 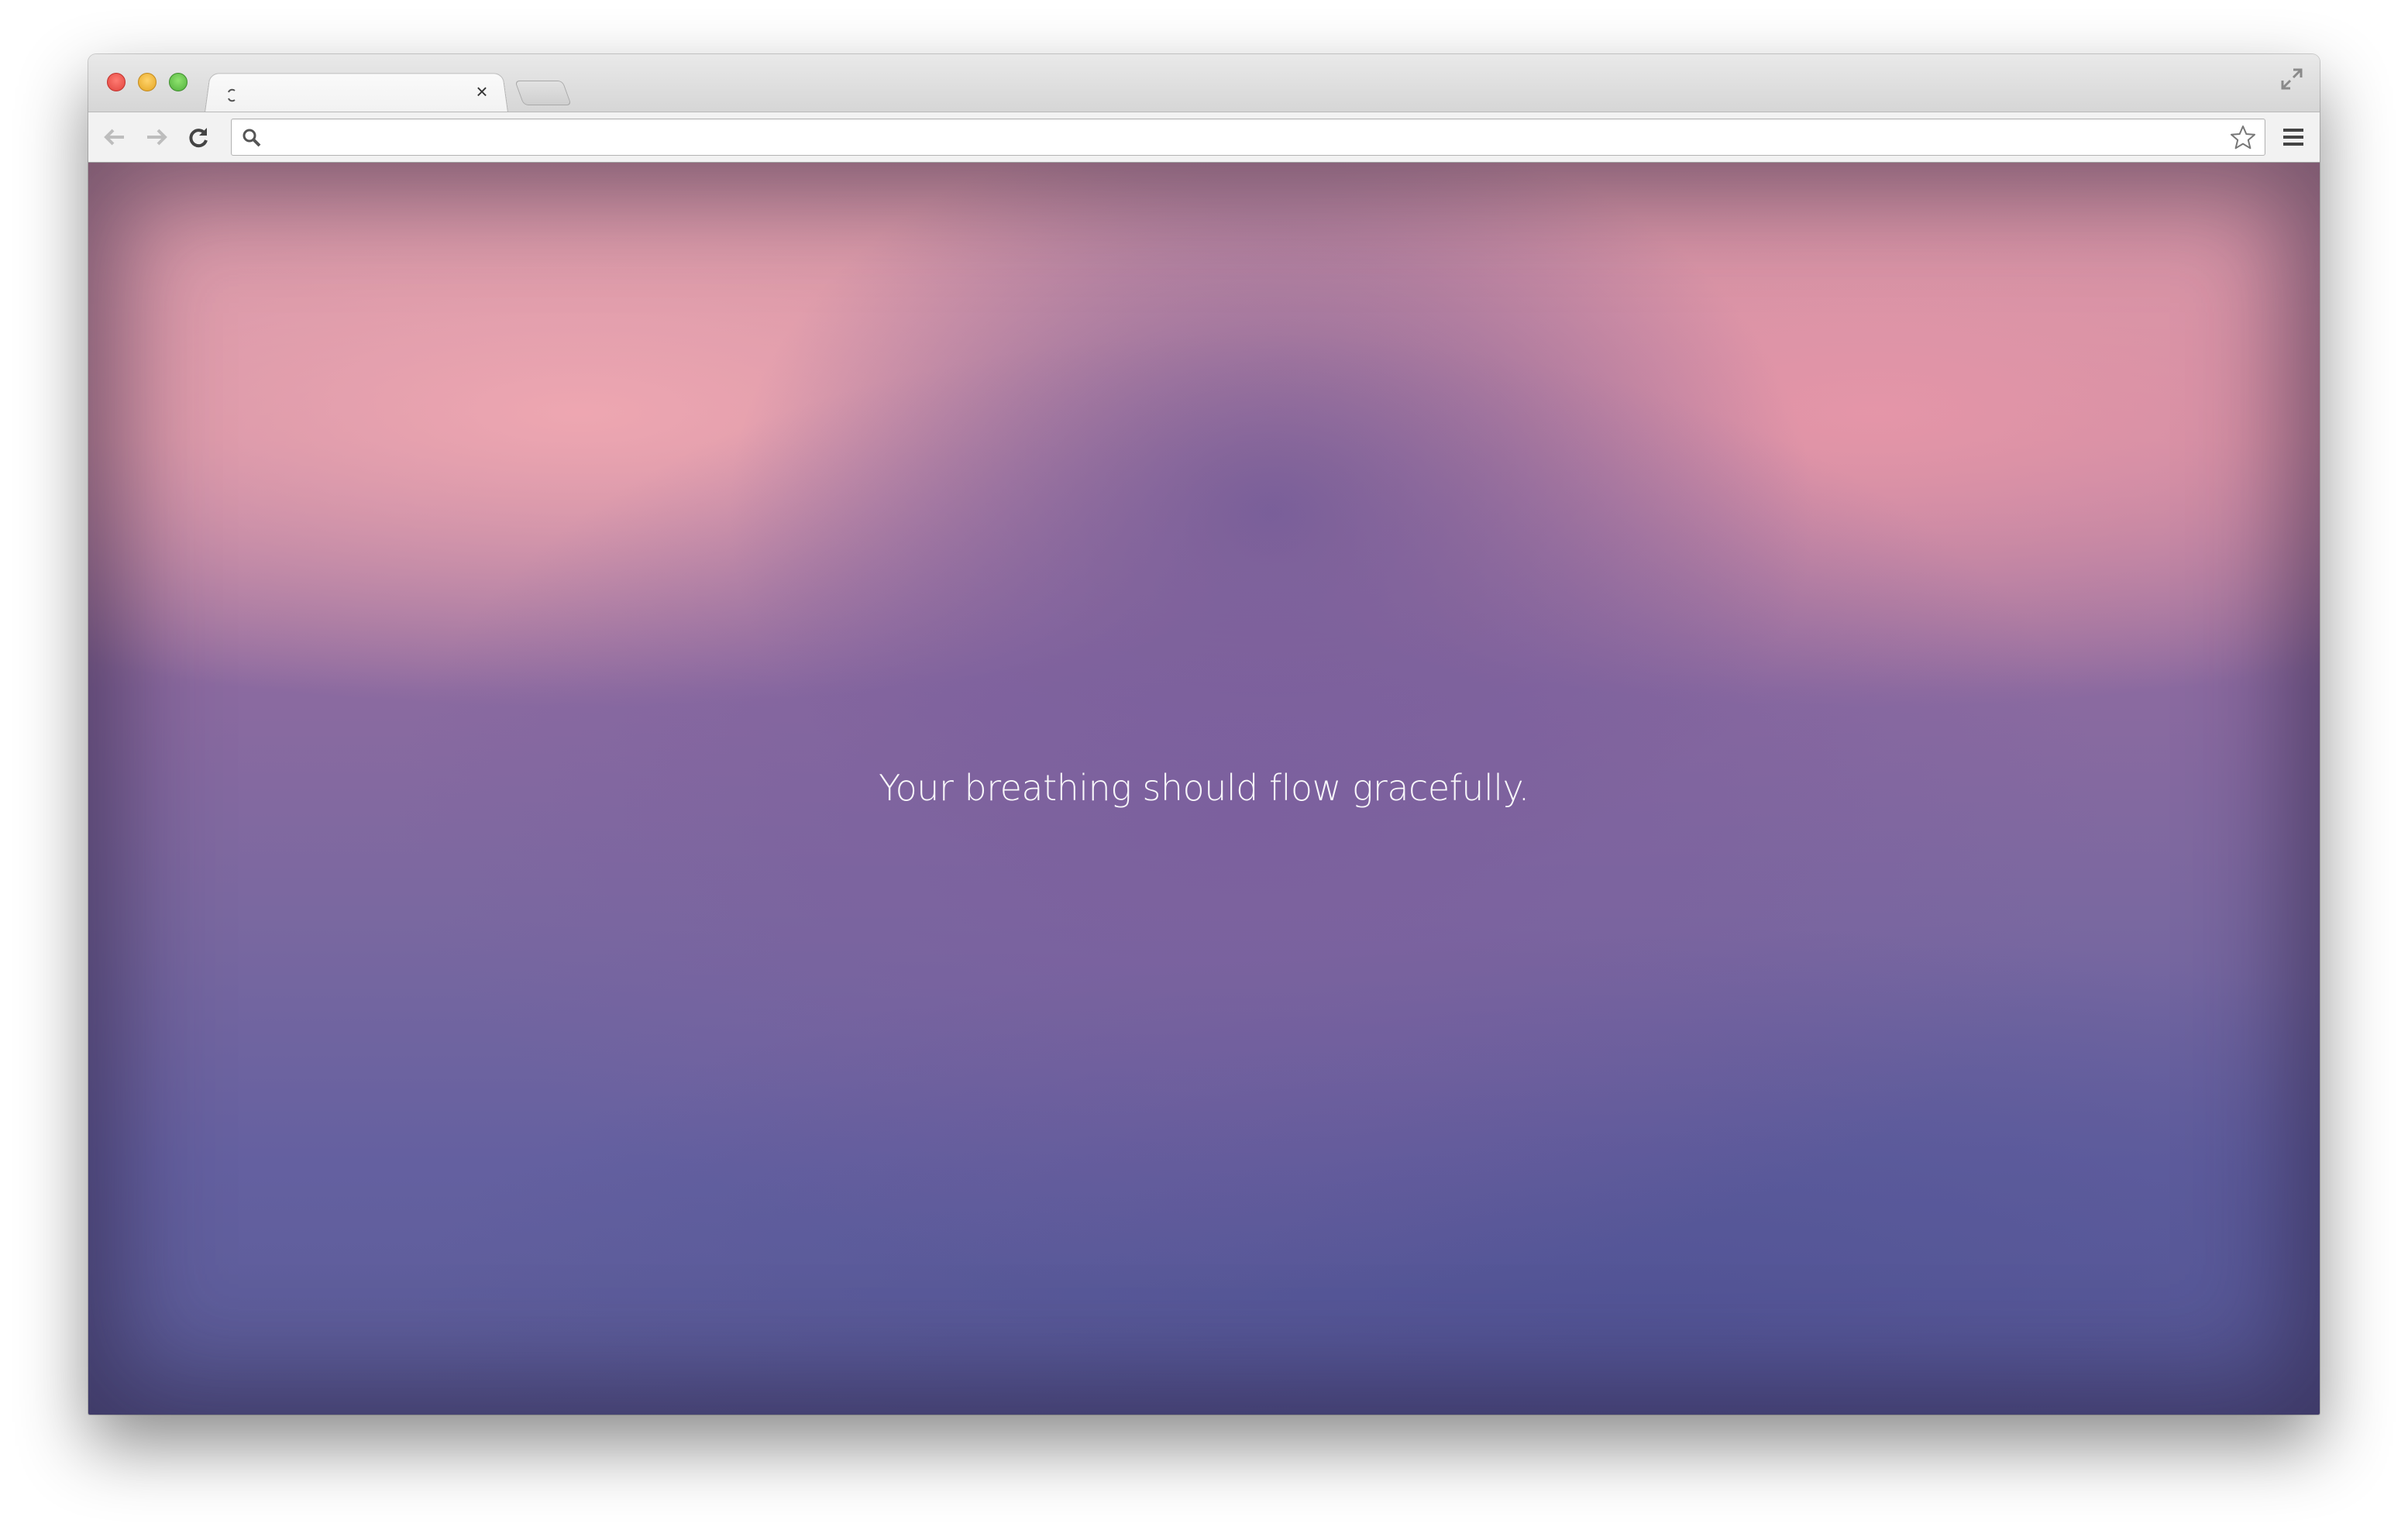 What do you see at coordinates (2291, 79) in the screenshot?
I see `fullscreen-icon` at bounding box center [2291, 79].